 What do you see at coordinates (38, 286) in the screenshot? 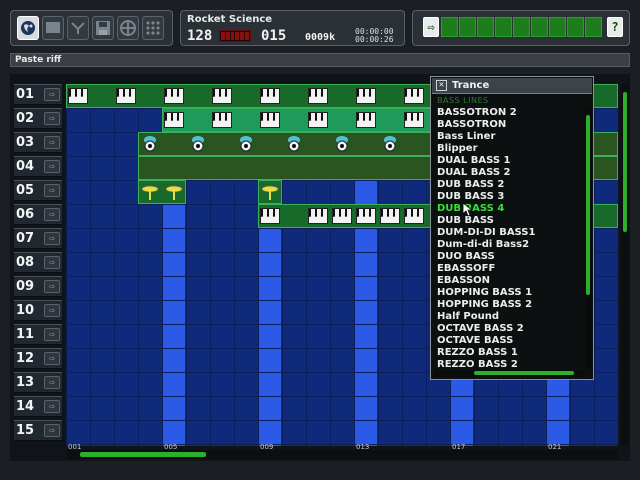
I see `track-row-label: 09 ⇨` at bounding box center [38, 286].